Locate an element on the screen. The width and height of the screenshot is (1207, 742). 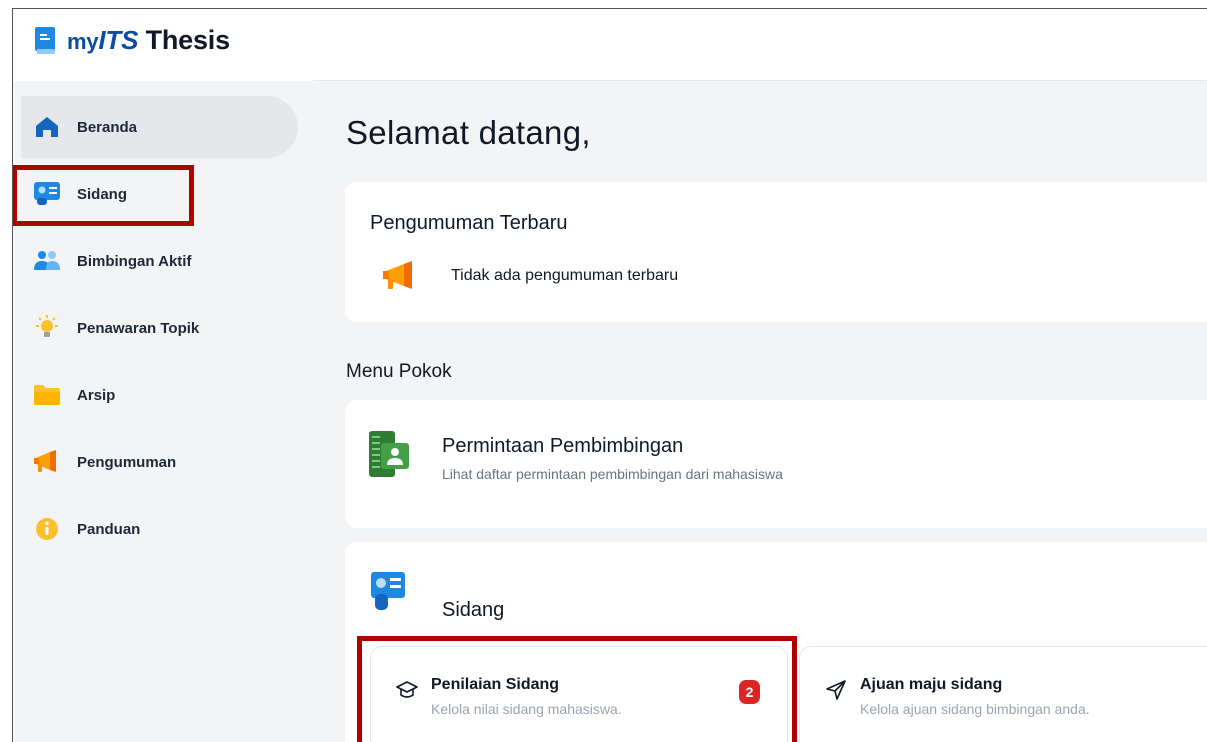
sidang-title: Sidang is located at coordinates (473, 610).